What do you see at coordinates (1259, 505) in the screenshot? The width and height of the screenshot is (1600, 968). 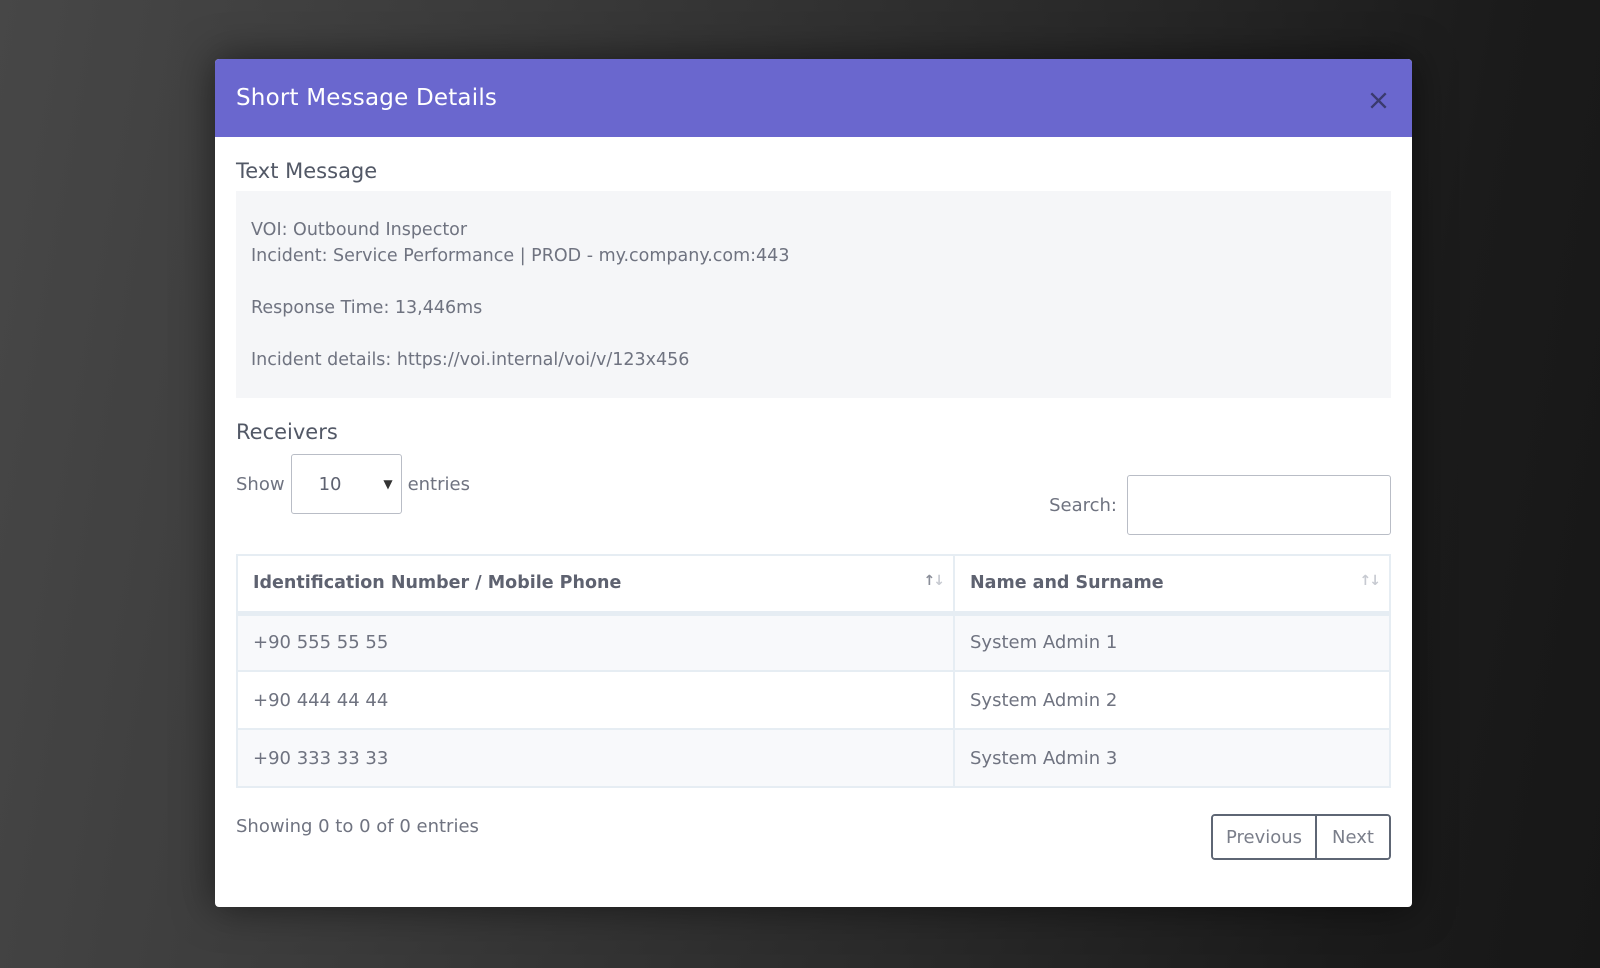 I see `search-input` at bounding box center [1259, 505].